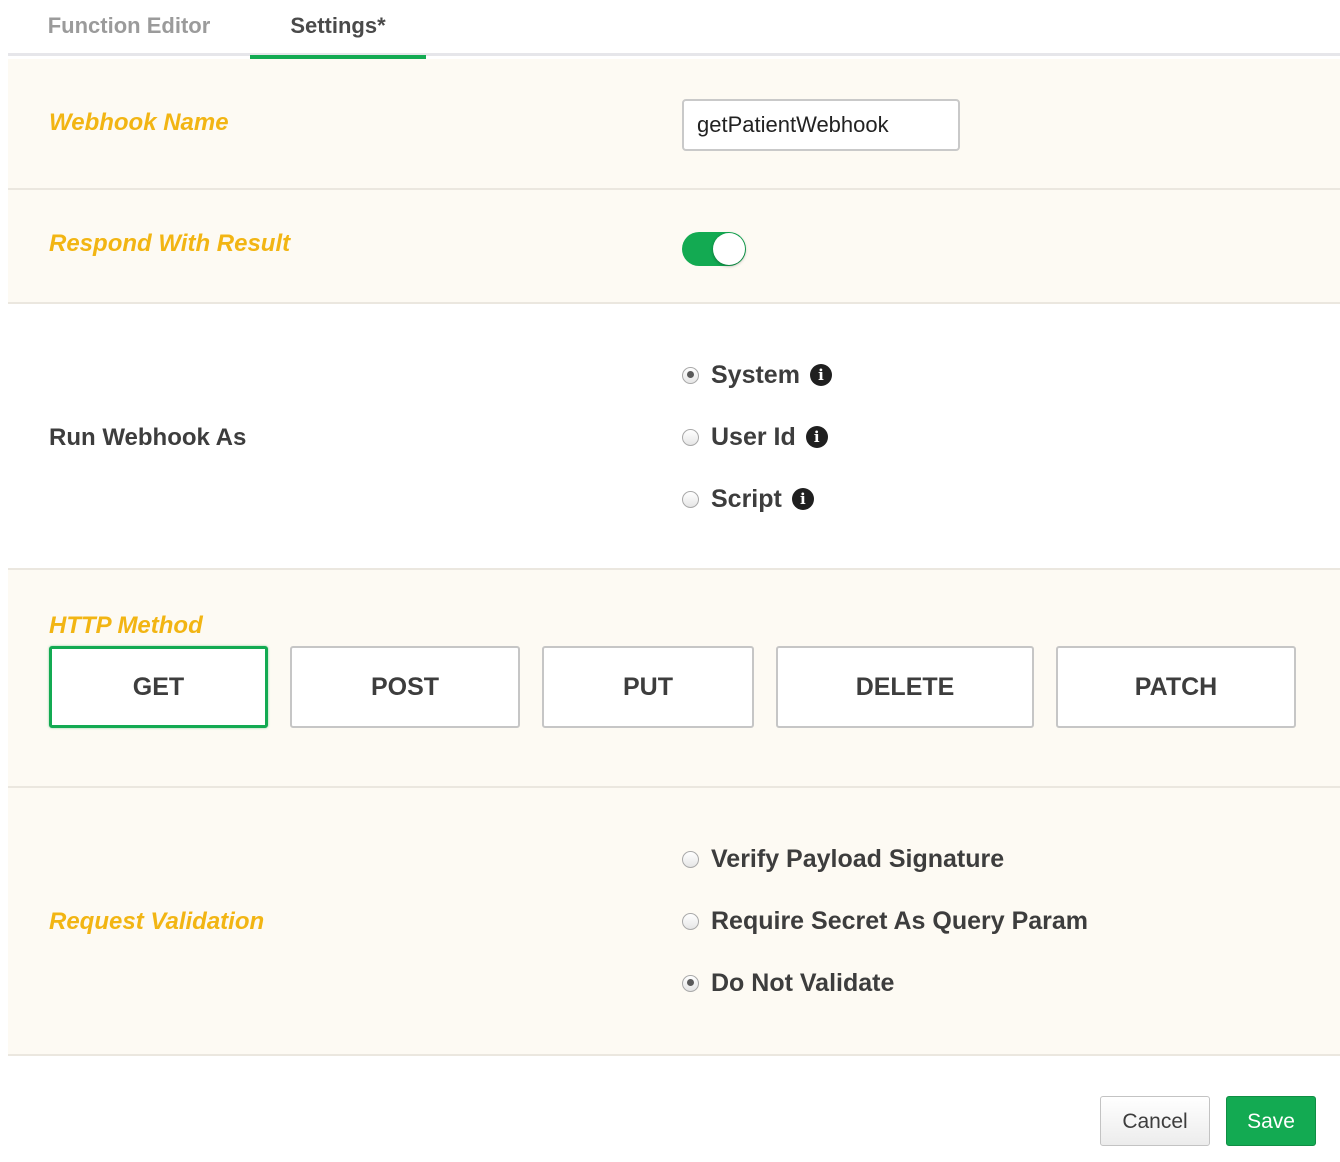 This screenshot has width=1340, height=1162. I want to click on run-as-script-radio, so click(690, 499).